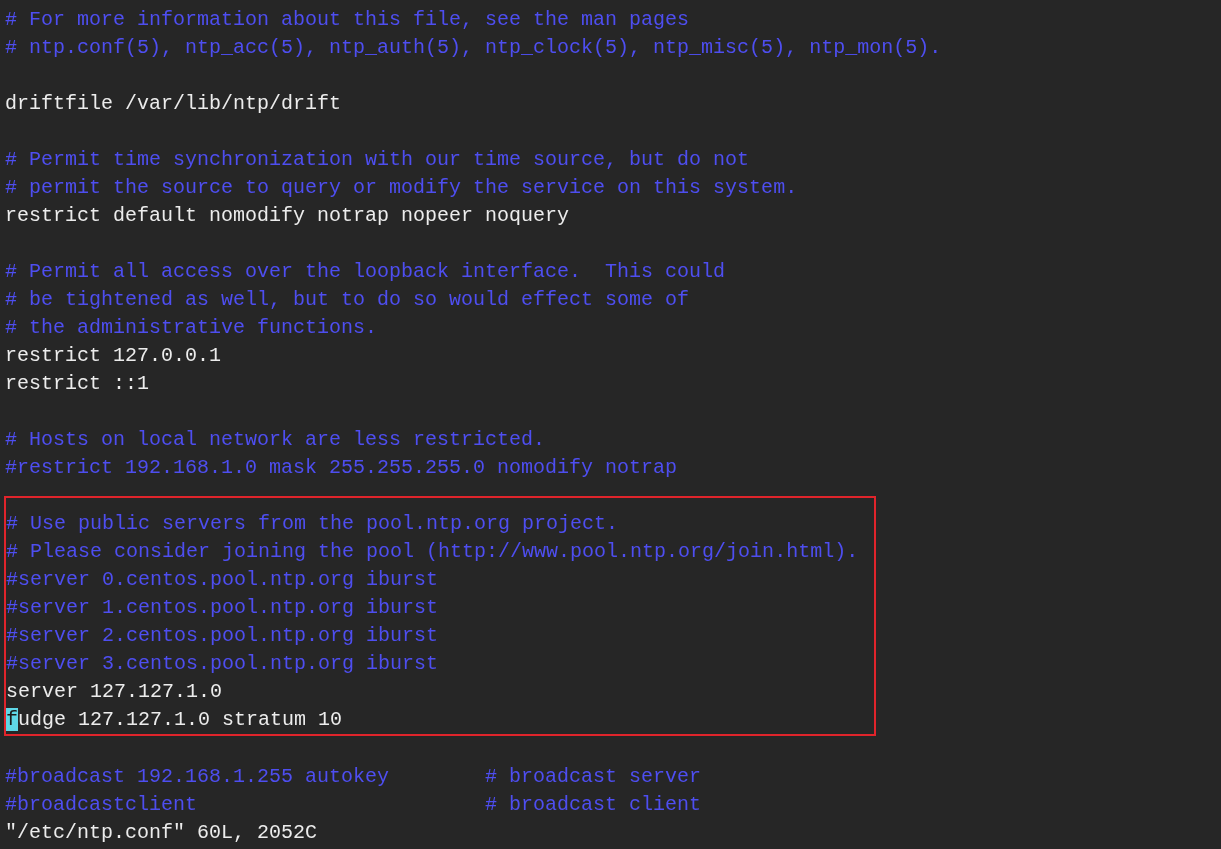  Describe the element at coordinates (347, 299) in the screenshot. I see `comment-line: # be tightened as well, but to do so would effect some of` at that location.